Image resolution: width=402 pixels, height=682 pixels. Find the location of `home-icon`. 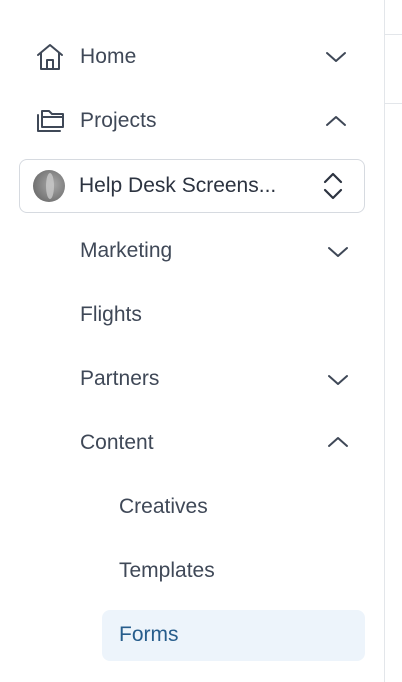

home-icon is located at coordinates (50, 57).